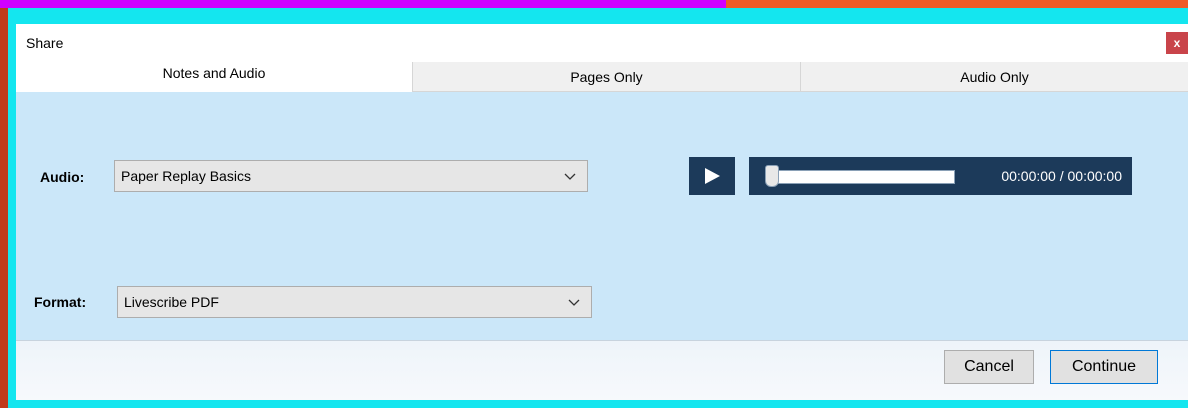  Describe the element at coordinates (989, 367) in the screenshot. I see `cancel-button: Cancel` at that location.